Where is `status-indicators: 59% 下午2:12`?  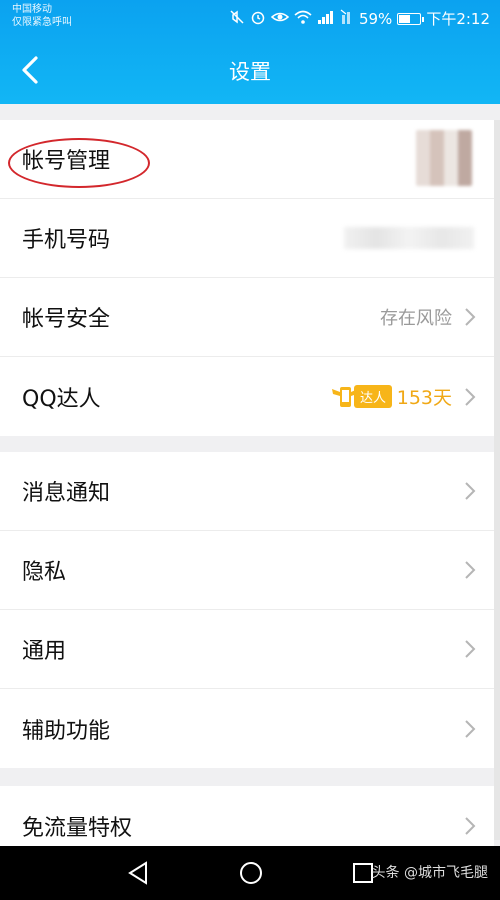 status-indicators: 59% 下午2:12 is located at coordinates (359, 18).